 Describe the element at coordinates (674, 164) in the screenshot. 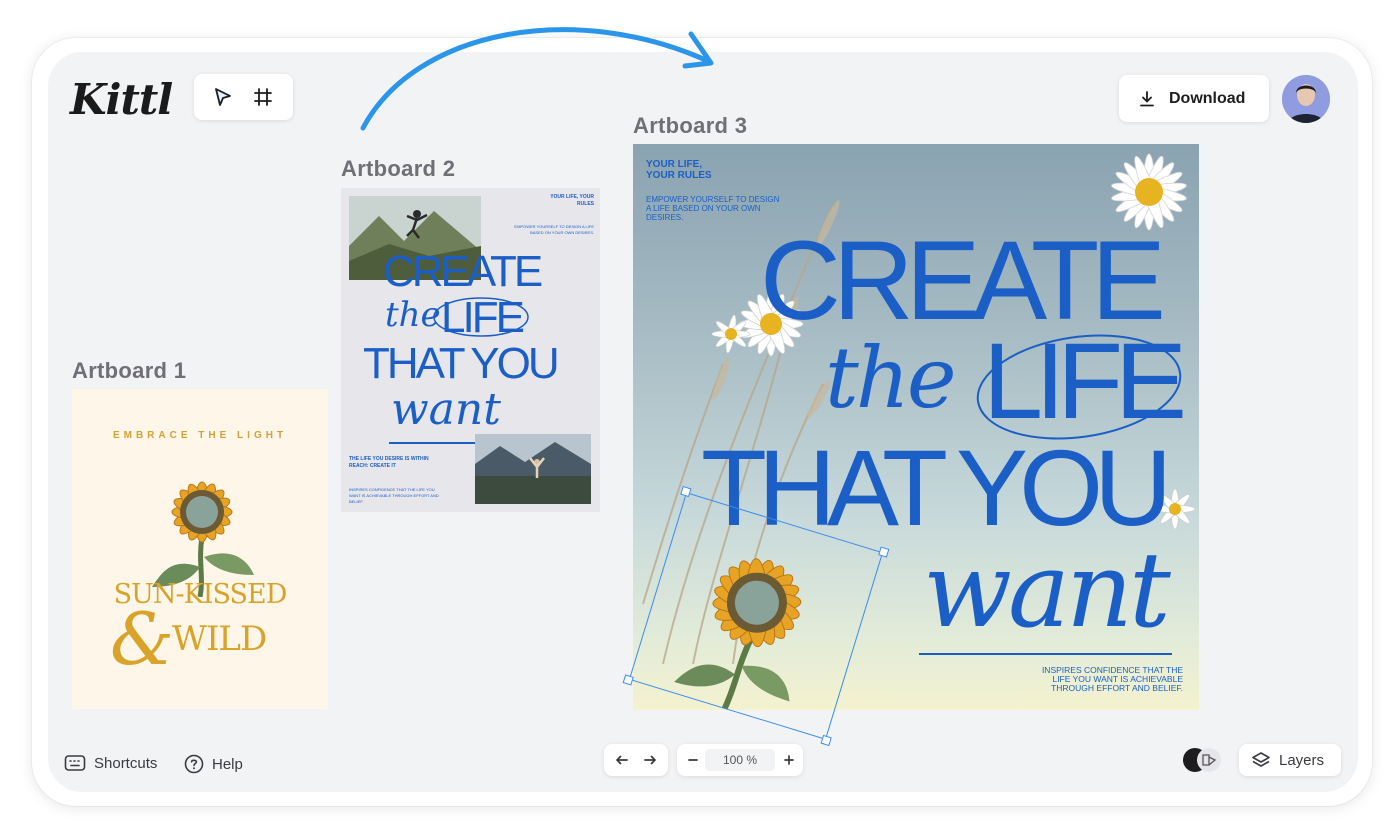

I see `artboard-3-top-line1: YOUR LIFE,` at that location.